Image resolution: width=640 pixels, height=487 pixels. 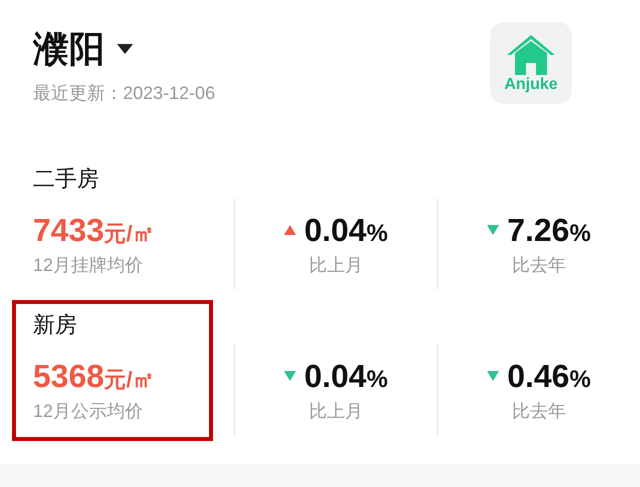 I want to click on price-caption: 12月公示均价, so click(x=88, y=411).